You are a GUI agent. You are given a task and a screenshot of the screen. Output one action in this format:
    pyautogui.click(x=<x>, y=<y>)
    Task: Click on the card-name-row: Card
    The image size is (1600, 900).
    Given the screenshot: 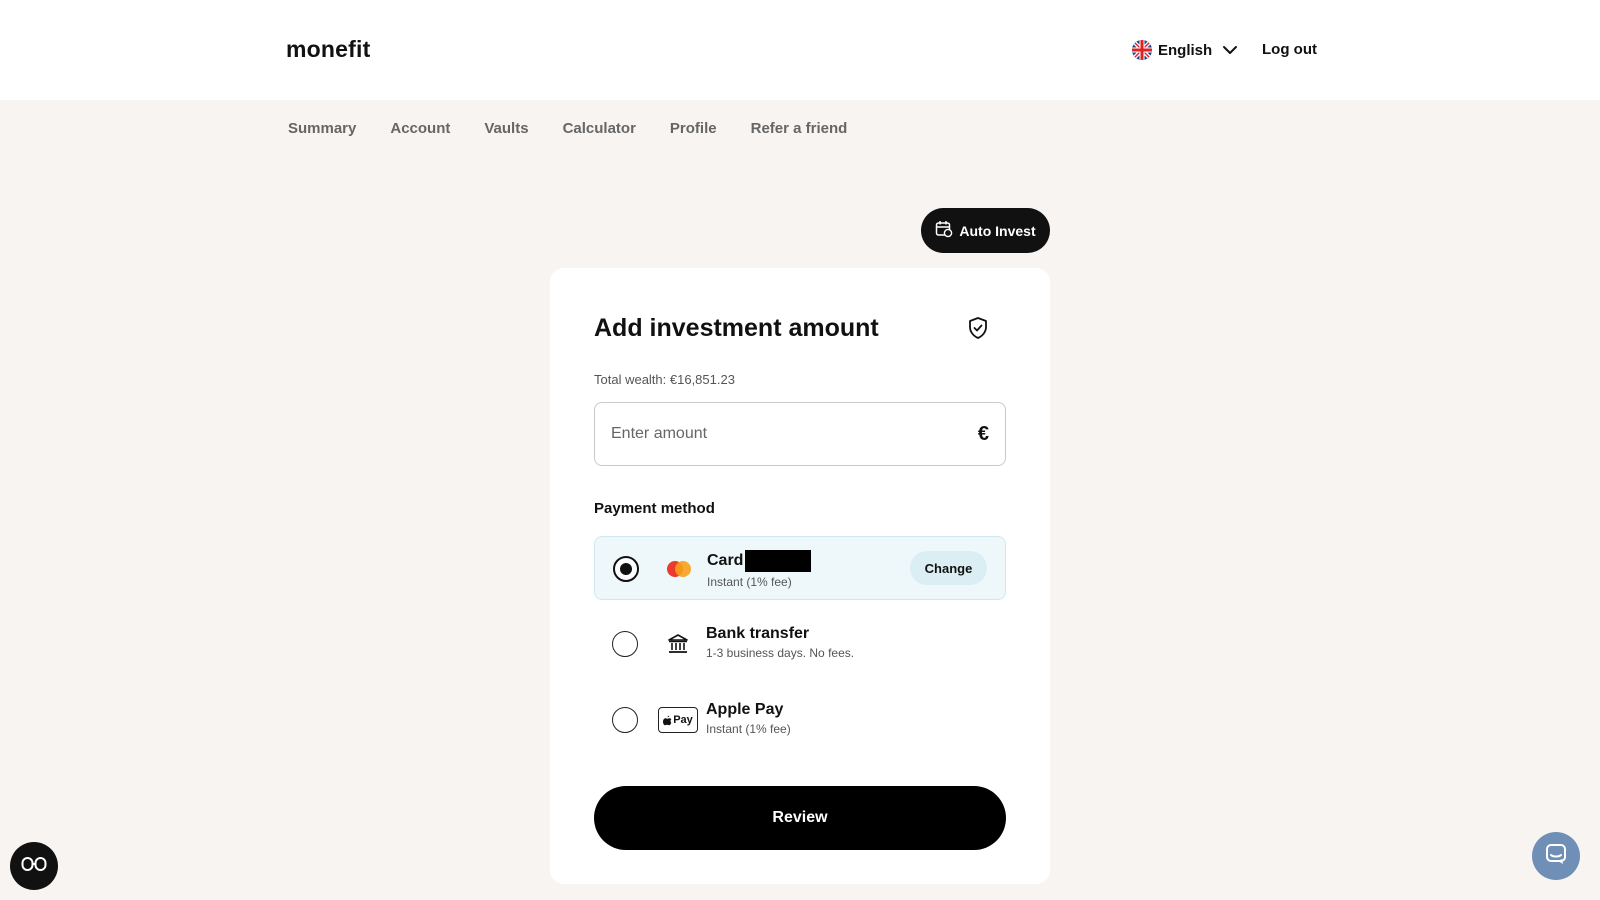 What is the action you would take?
    pyautogui.click(x=759, y=561)
    